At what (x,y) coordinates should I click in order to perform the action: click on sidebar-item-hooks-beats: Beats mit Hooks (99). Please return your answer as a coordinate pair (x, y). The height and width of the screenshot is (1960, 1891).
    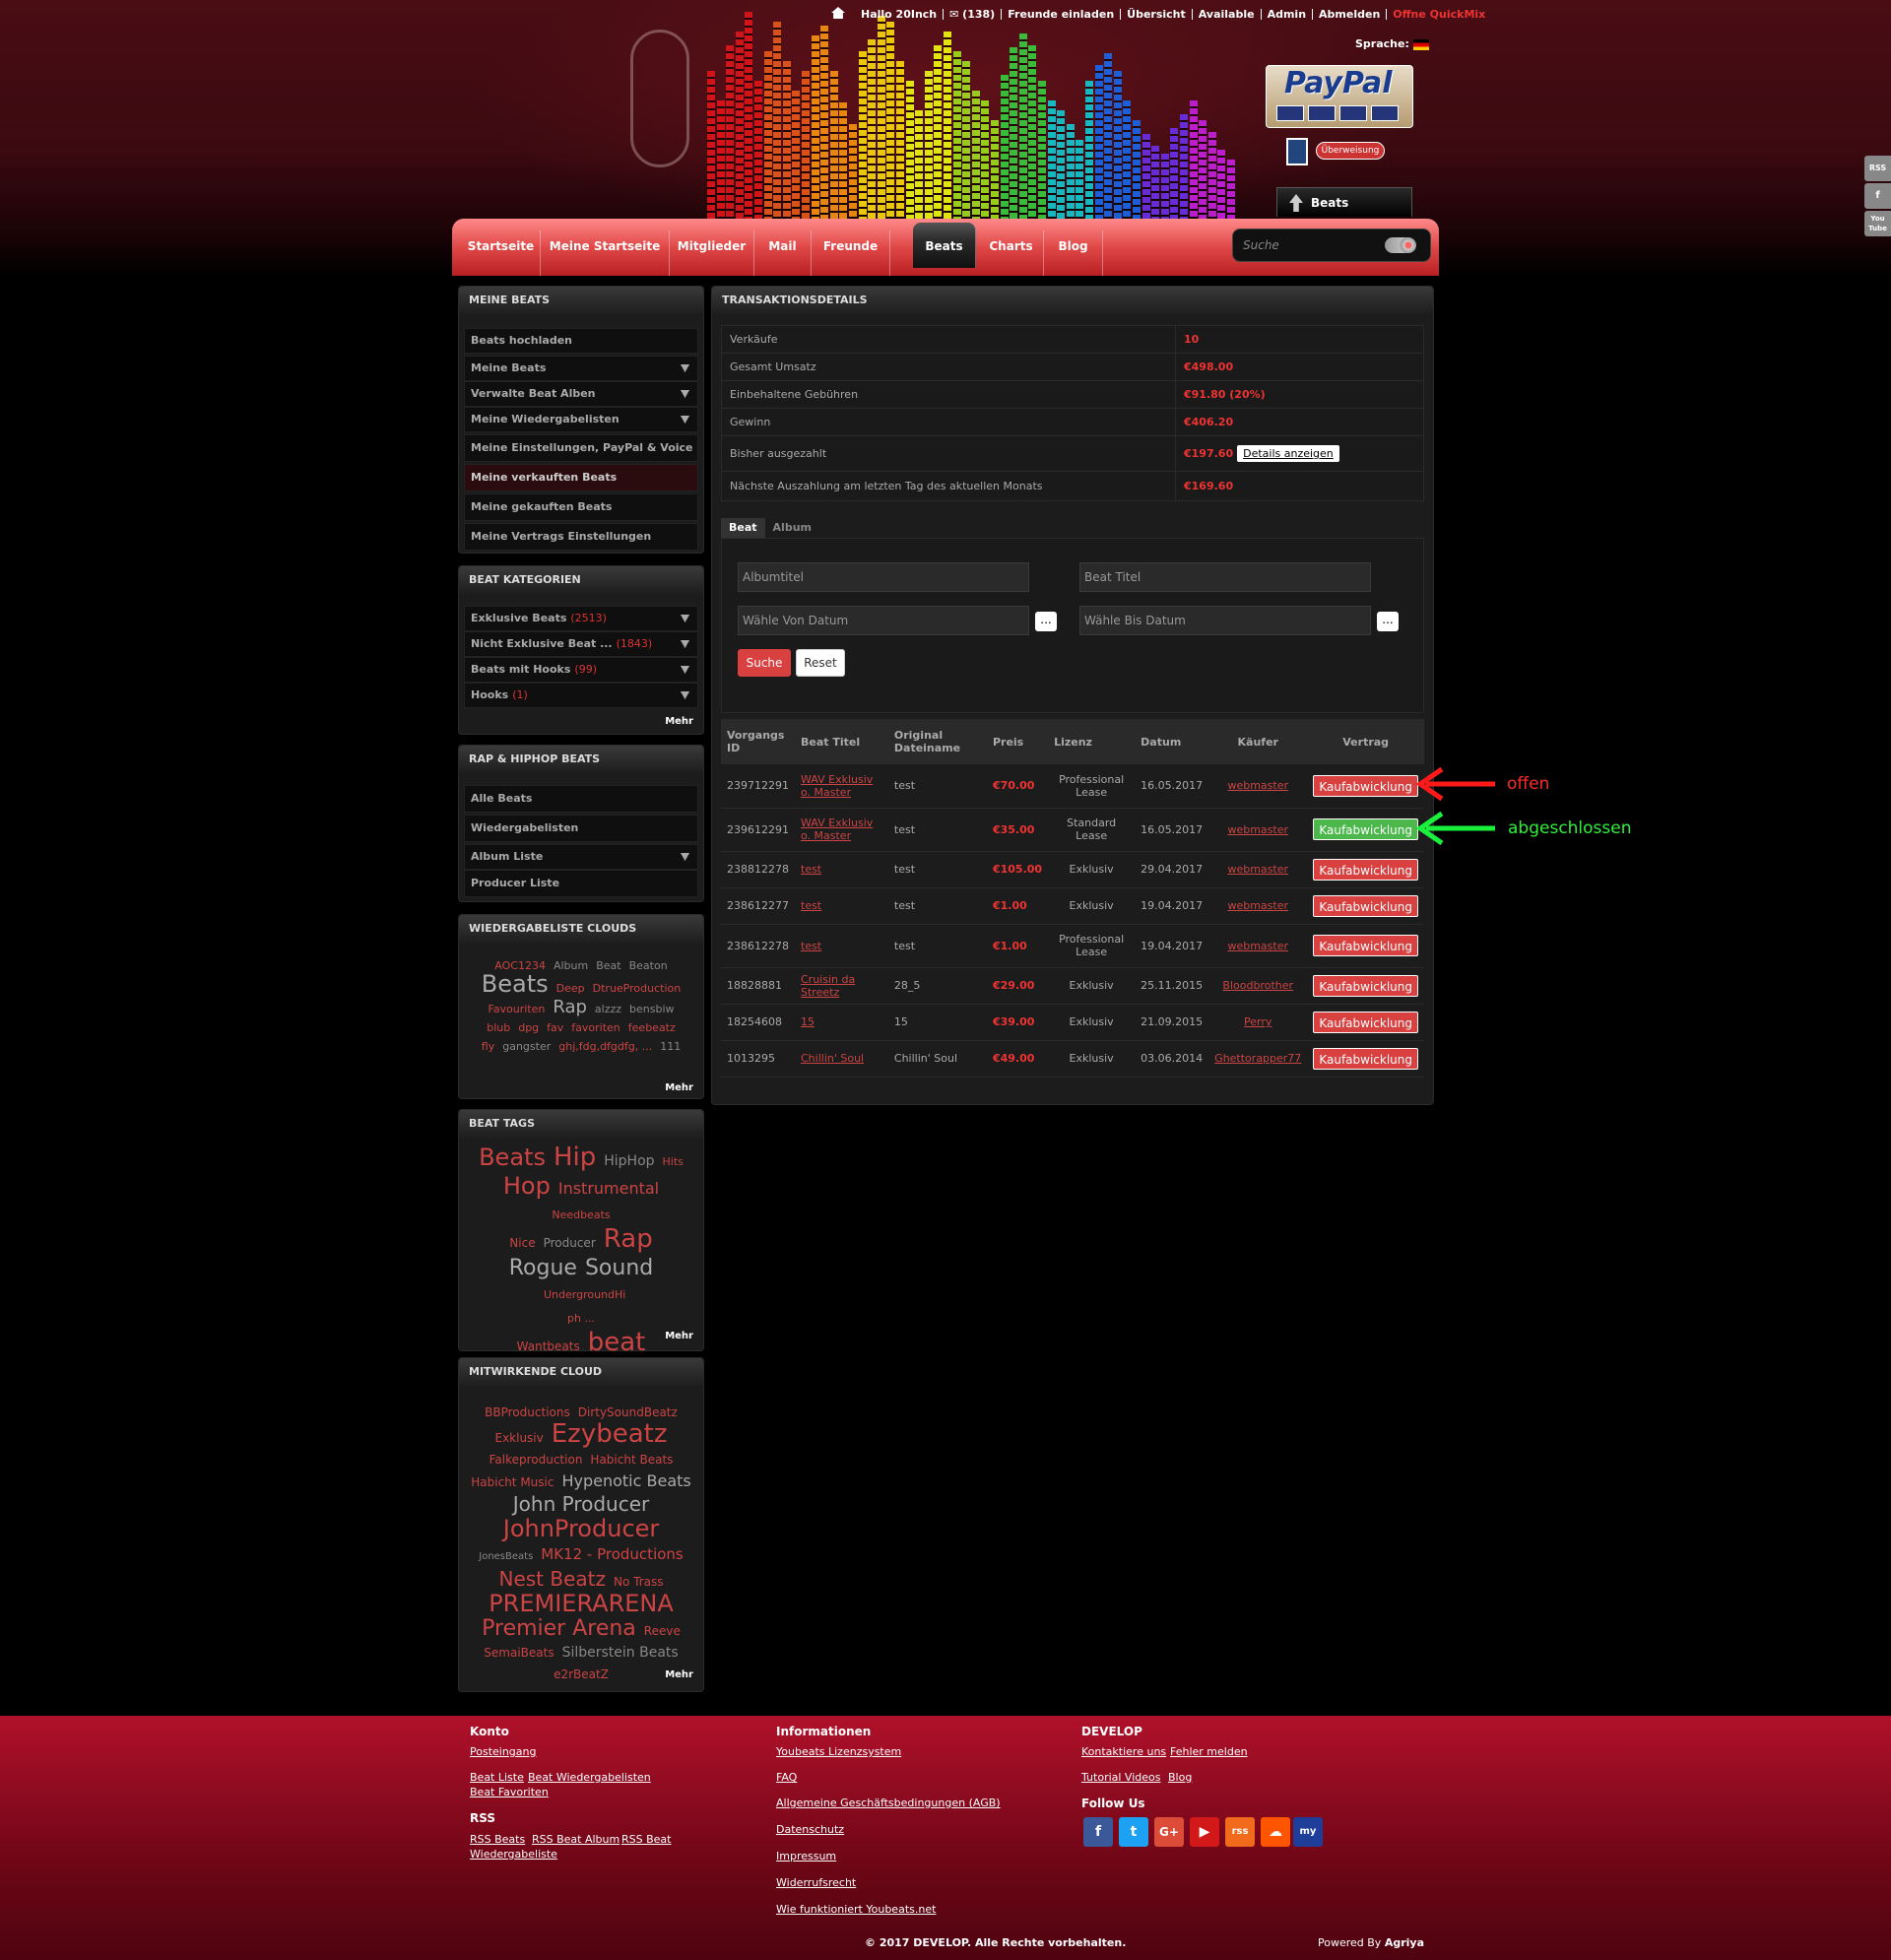
    Looking at the image, I should click on (581, 670).